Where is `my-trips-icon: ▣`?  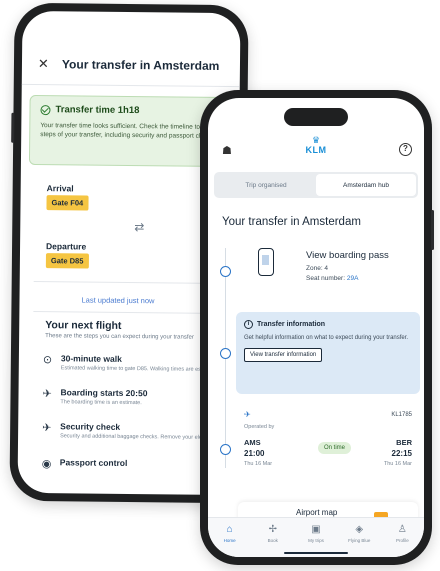 my-trips-icon: ▣ is located at coordinates (316, 529).